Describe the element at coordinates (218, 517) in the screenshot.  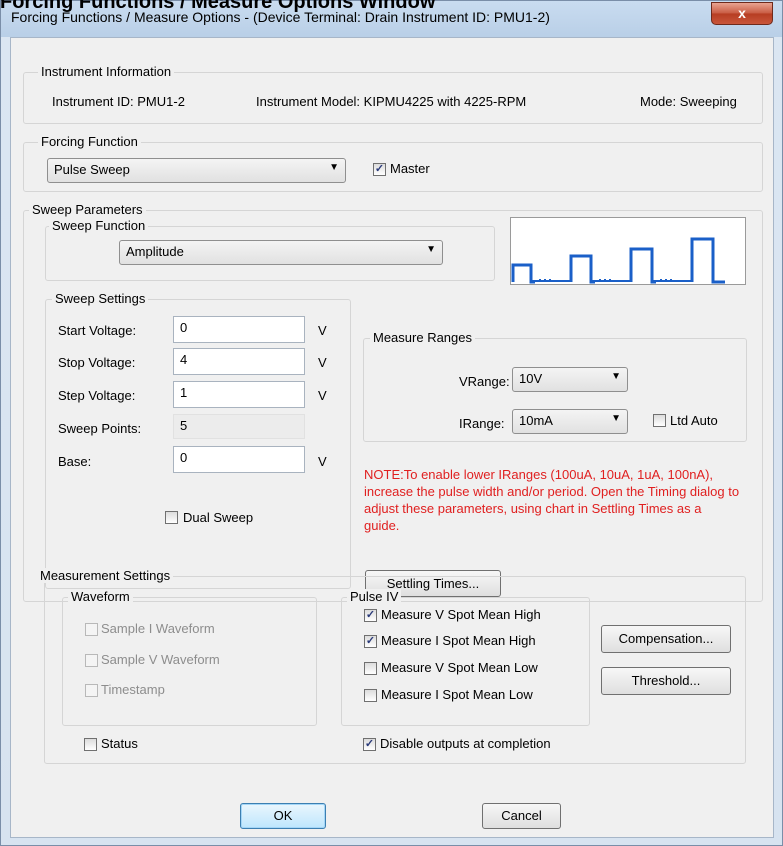
I see `dual-sweep-label: Dual Sweep` at that location.